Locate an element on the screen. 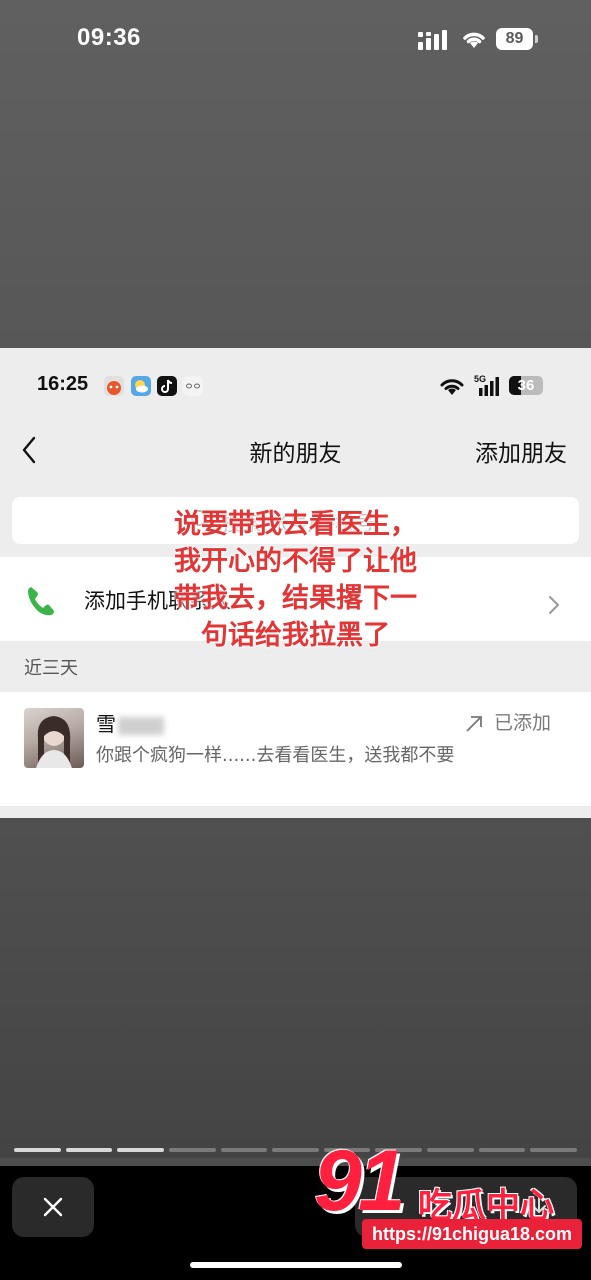 This screenshot has height=1280, width=591. friend-name: 雪 is located at coordinates (130, 722).